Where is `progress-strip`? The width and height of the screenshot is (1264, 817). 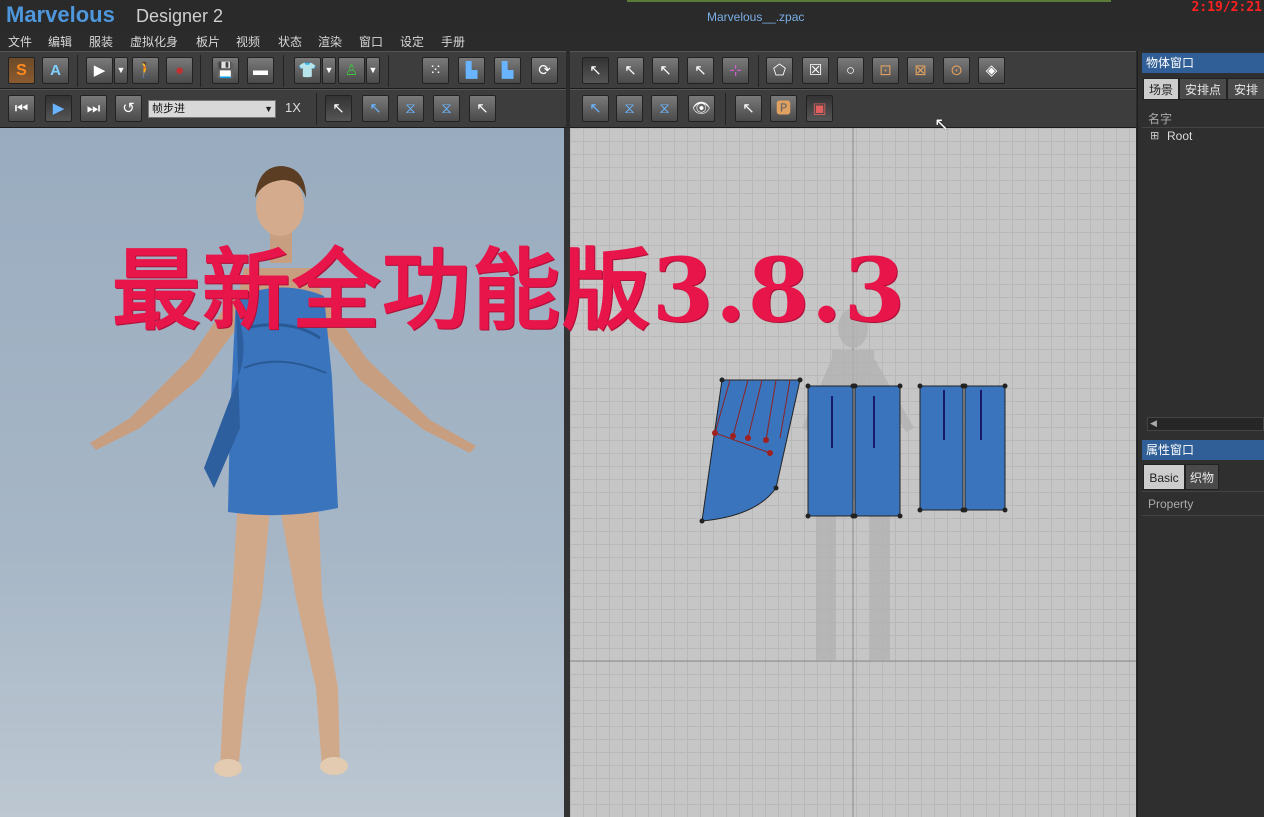 progress-strip is located at coordinates (869, 1).